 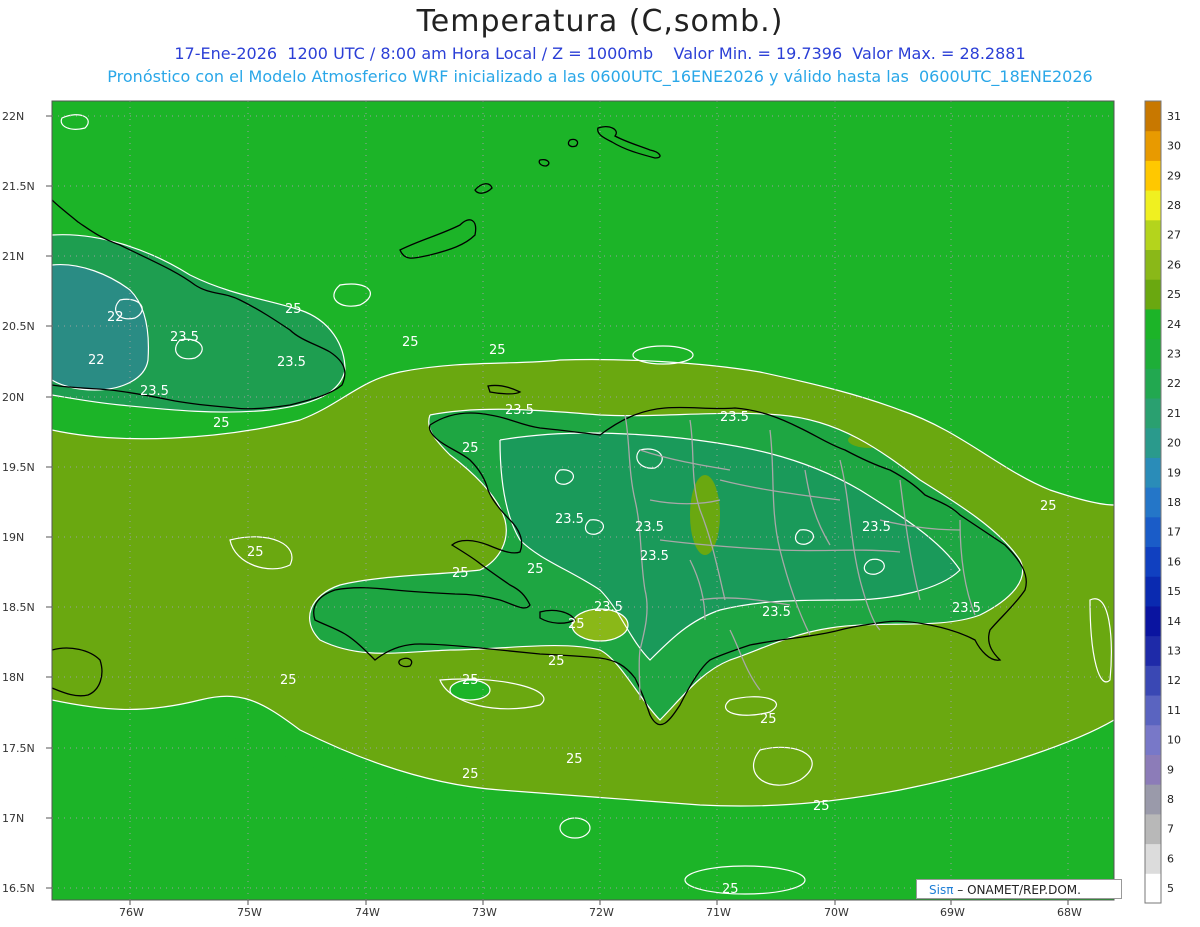 I want to click on colorbar-label: 20, so click(x=1174, y=443).